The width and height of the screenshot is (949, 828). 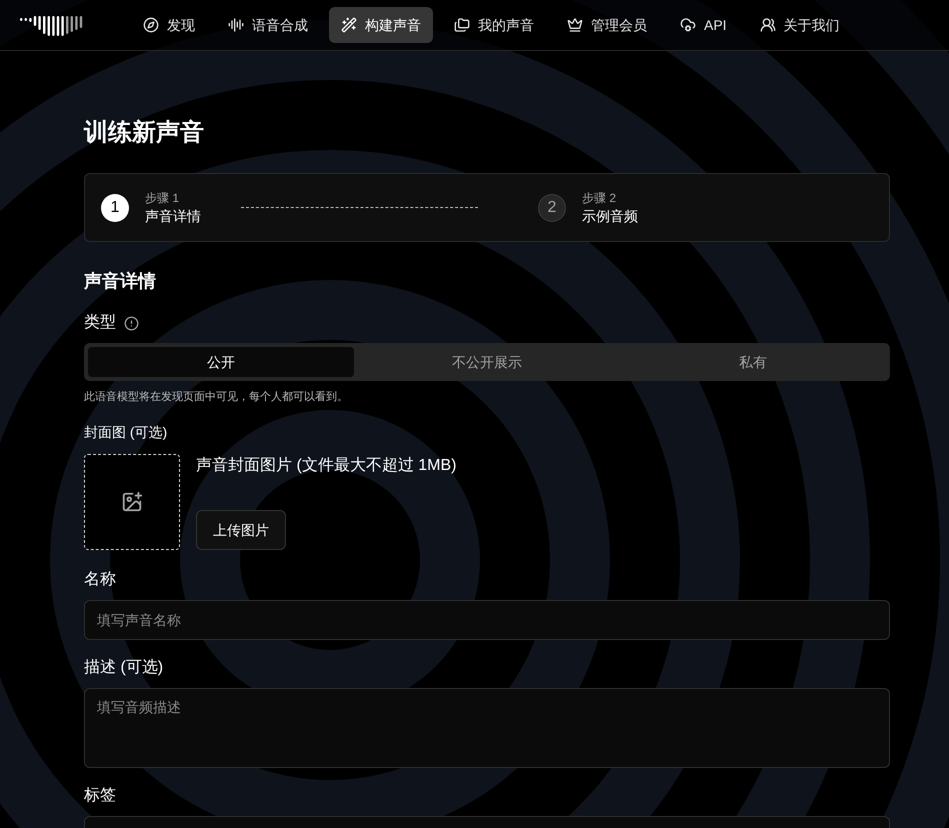 What do you see at coordinates (600, 198) in the screenshot?
I see `step-label: 步骤 2` at bounding box center [600, 198].